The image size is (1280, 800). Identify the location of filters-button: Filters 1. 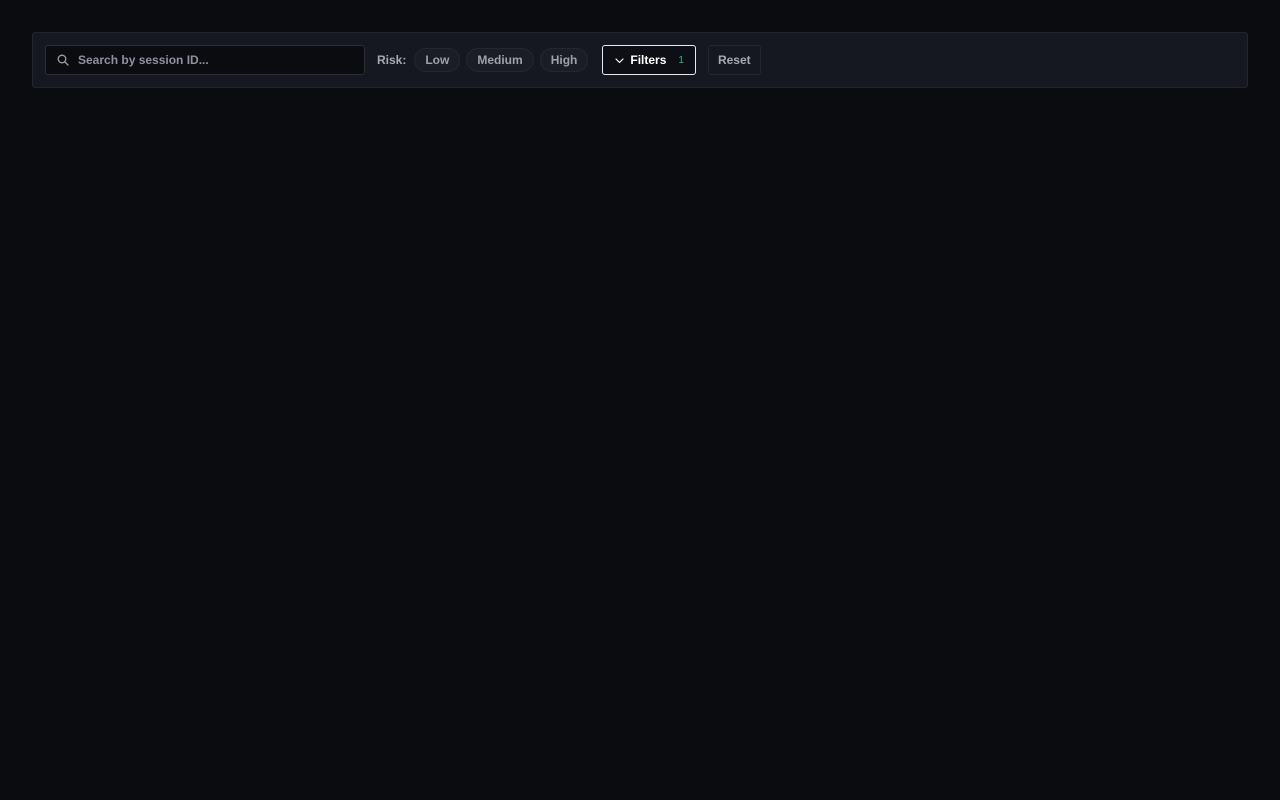
(649, 60).